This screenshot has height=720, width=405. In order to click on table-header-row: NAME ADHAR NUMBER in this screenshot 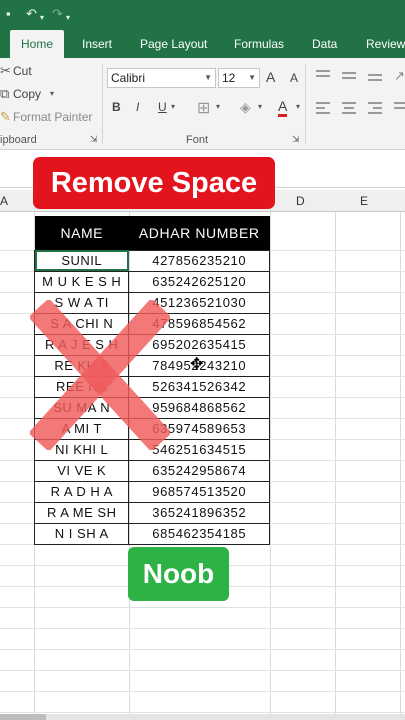, I will do `click(152, 233)`.